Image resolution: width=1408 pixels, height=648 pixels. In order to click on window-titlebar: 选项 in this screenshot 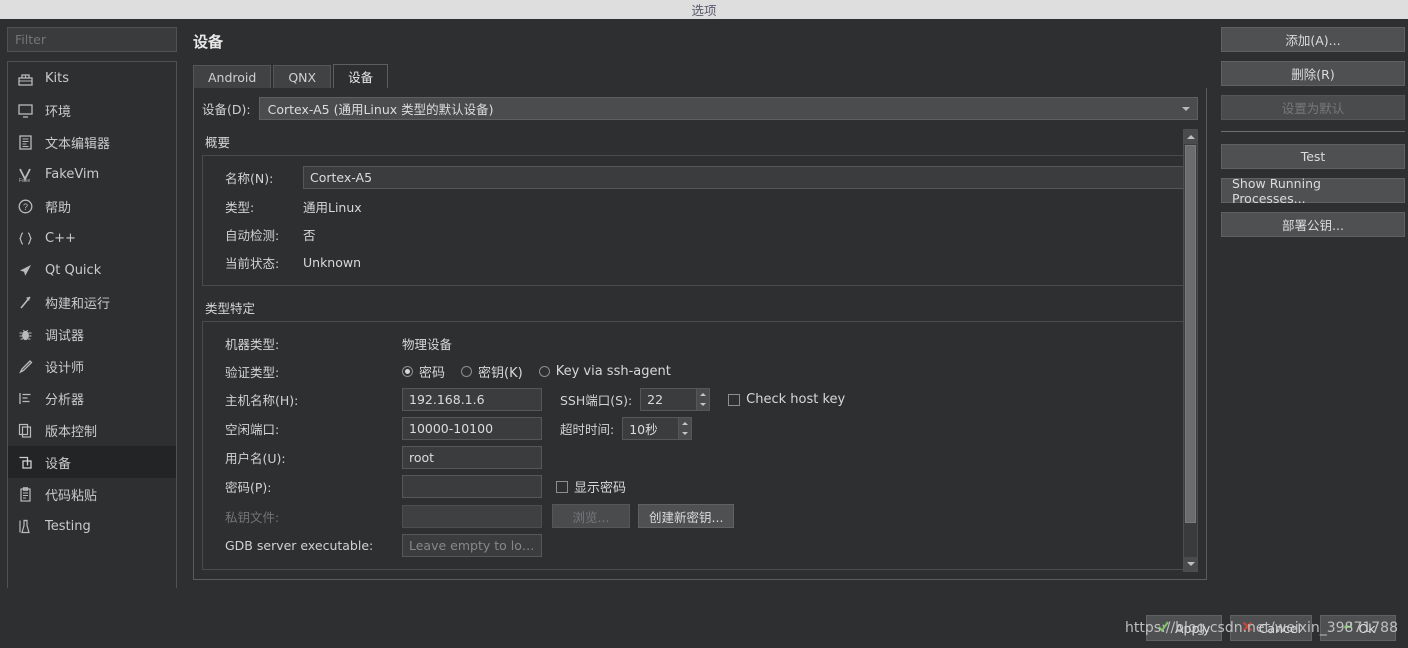, I will do `click(704, 9)`.